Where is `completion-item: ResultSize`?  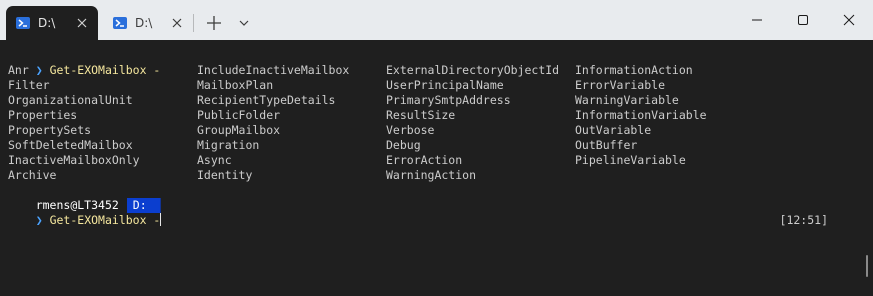
completion-item: ResultSize is located at coordinates (421, 115).